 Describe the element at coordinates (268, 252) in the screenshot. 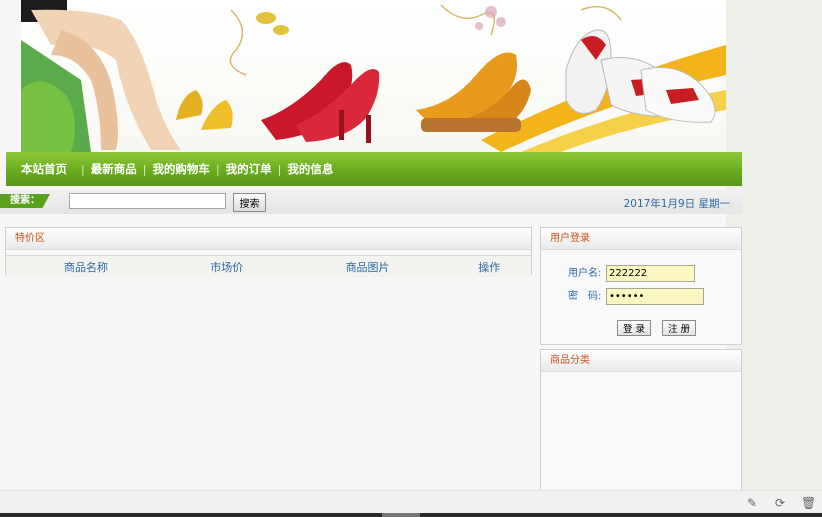

I see `specials-panel: 特价区 商品名称 市场价 商品图片 操作` at that location.